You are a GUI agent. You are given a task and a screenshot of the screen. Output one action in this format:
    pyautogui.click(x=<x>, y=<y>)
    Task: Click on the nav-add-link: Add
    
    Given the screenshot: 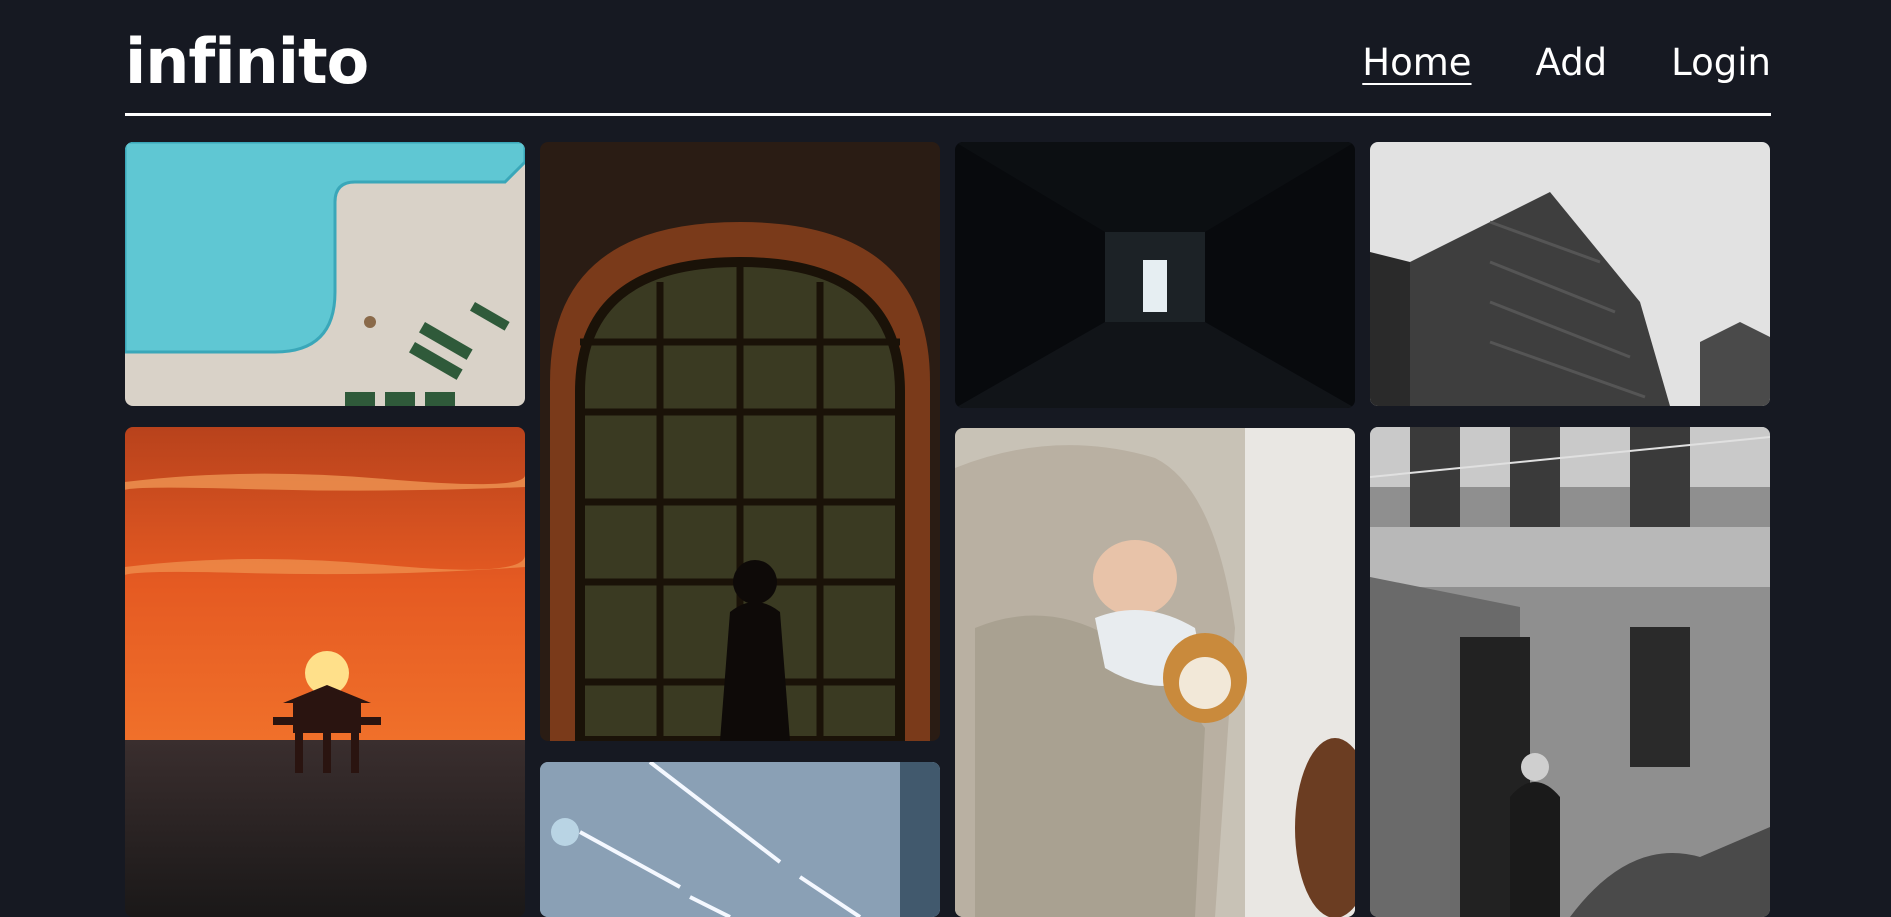 What is the action you would take?
    pyautogui.click(x=1572, y=63)
    